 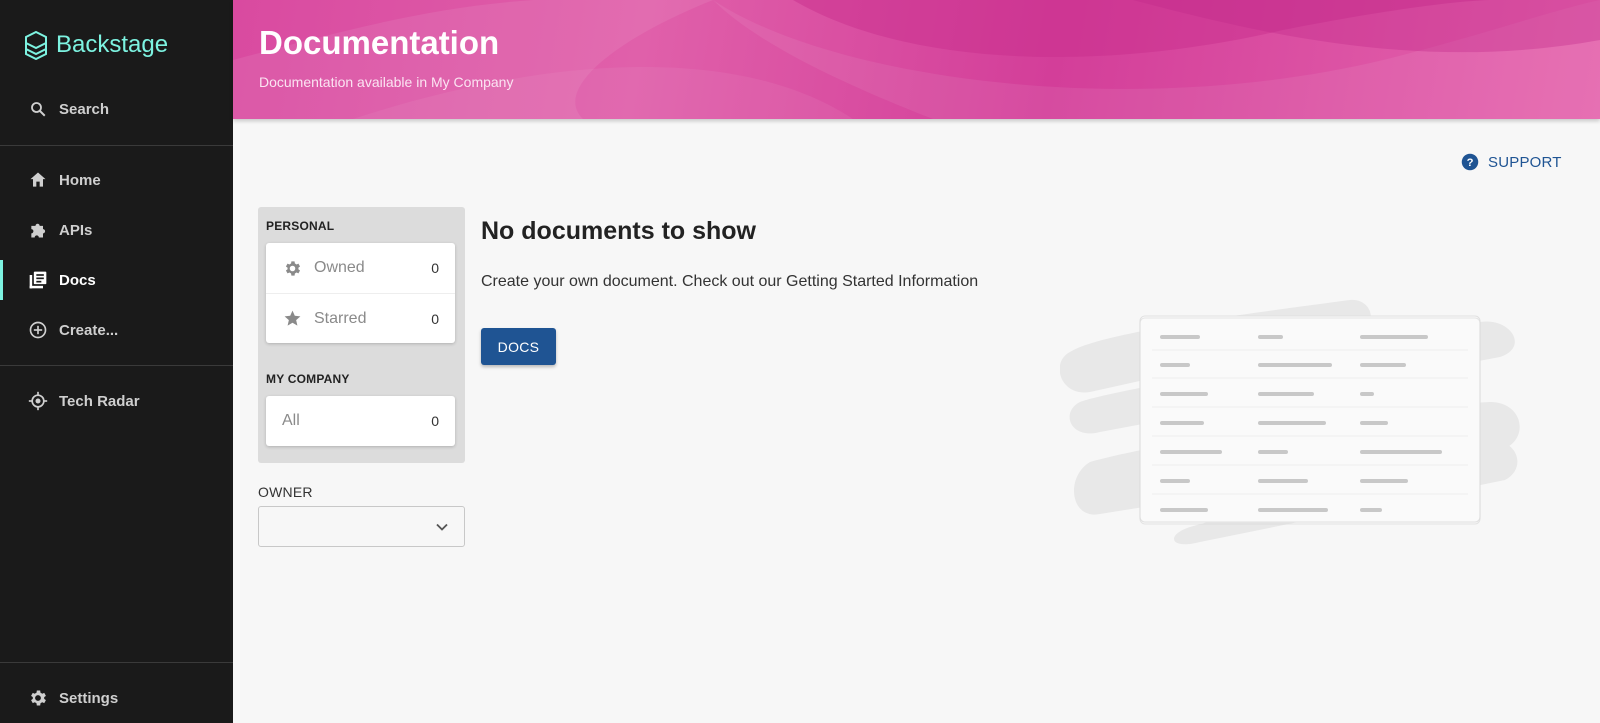 I want to click on filter-owned-count: 0, so click(x=435, y=268).